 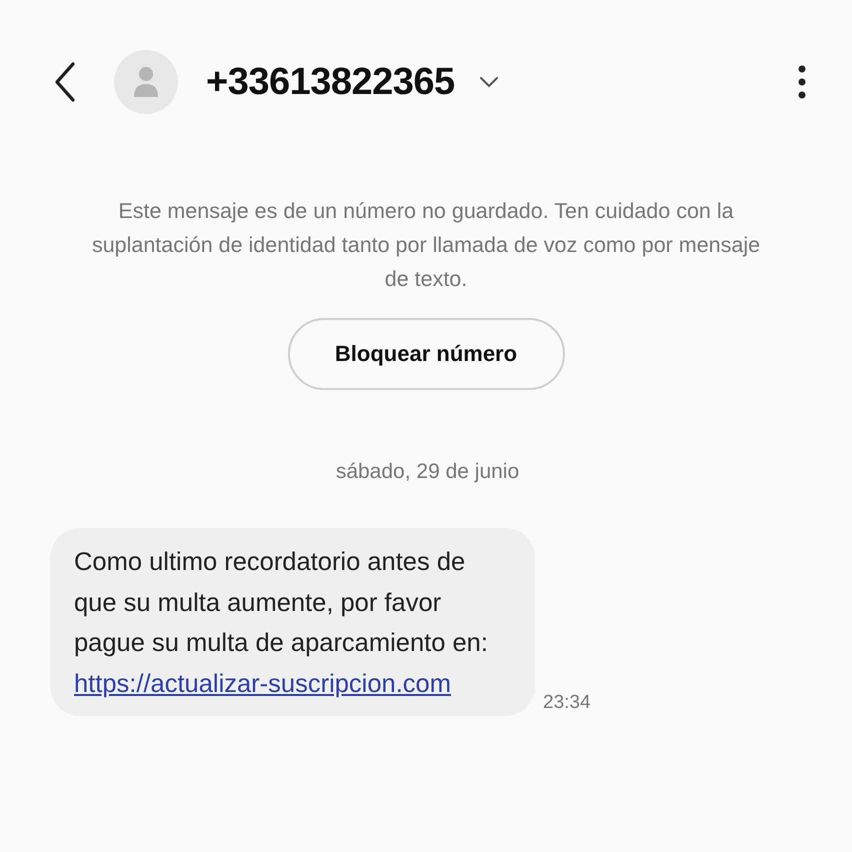 What do you see at coordinates (330, 82) in the screenshot?
I see `contact-number: +33613822365` at bounding box center [330, 82].